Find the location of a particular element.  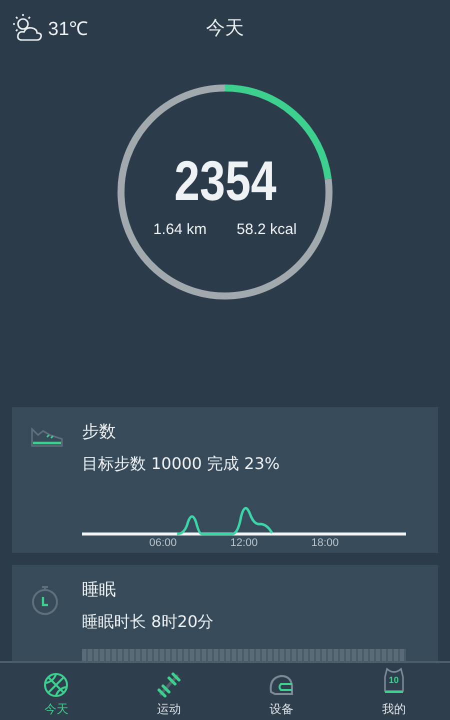

step-count: 2354 is located at coordinates (225, 180).